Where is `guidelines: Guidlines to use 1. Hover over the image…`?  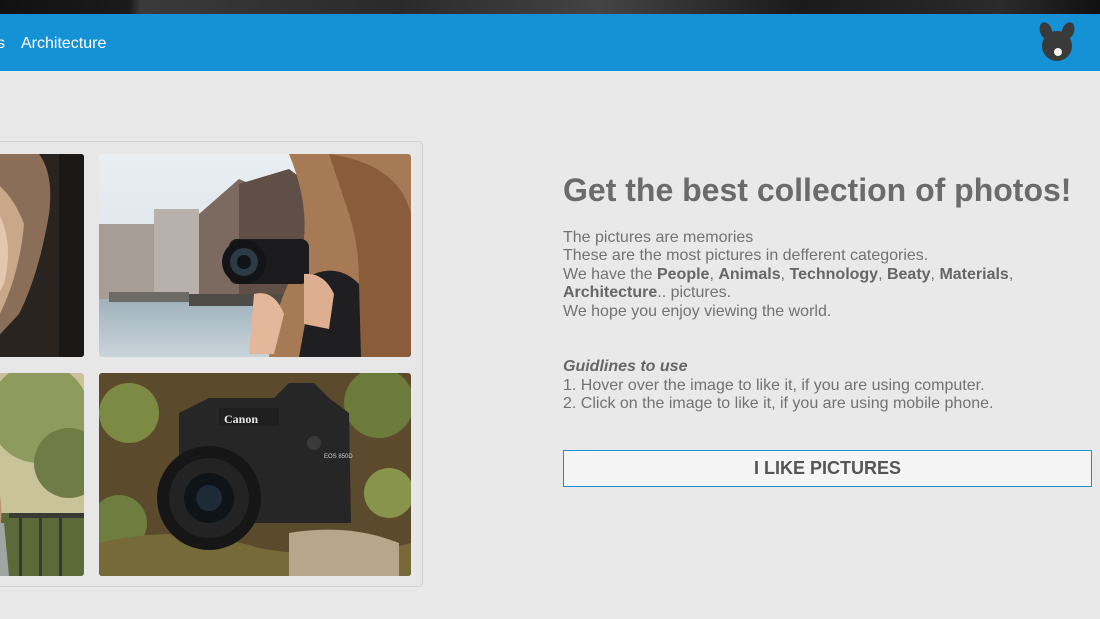 guidelines: Guidlines to use 1. Hover over the image… is located at coordinates (823, 386).